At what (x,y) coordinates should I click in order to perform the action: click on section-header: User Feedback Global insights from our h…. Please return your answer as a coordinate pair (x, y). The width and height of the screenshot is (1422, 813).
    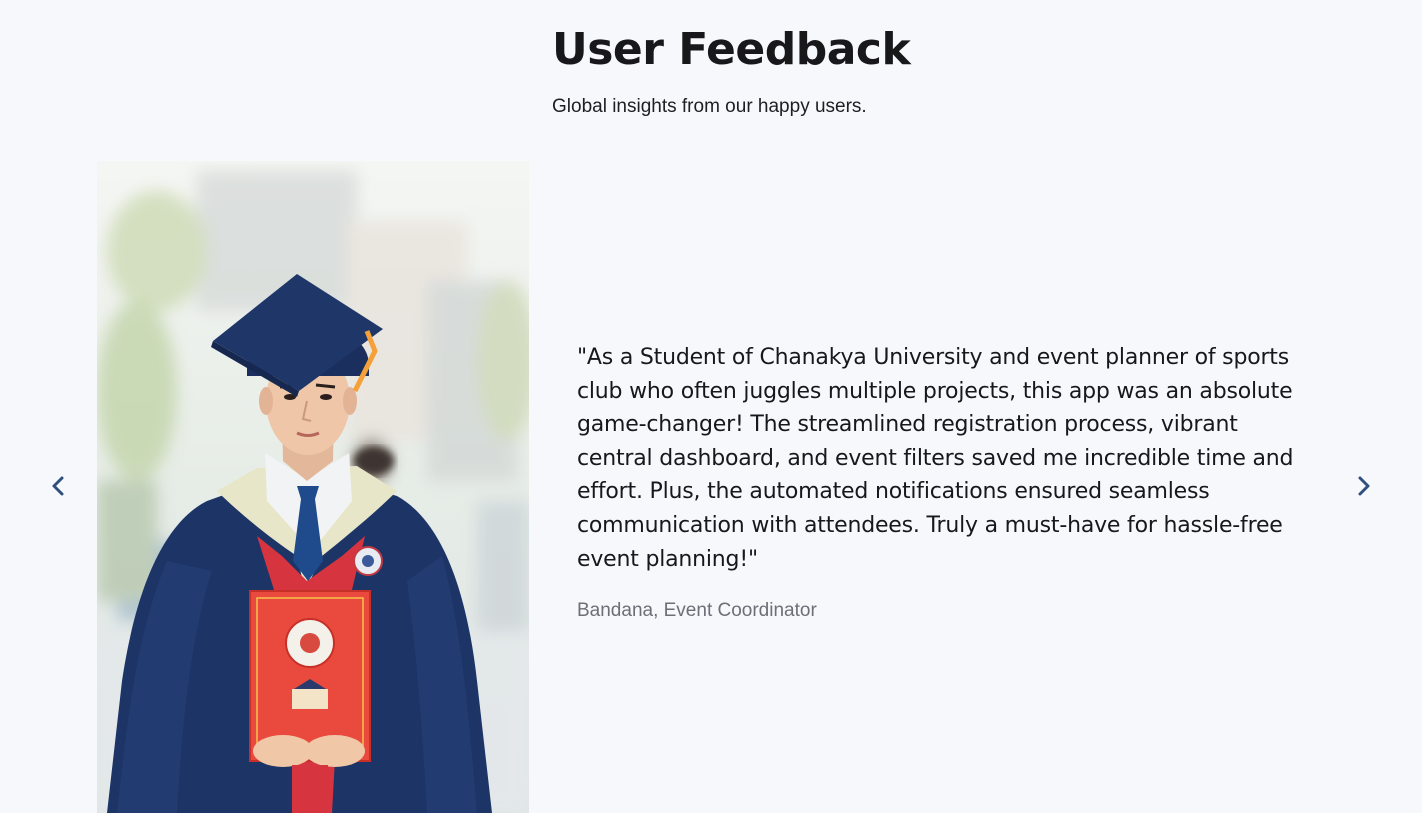
    Looking at the image, I should click on (752, 70).